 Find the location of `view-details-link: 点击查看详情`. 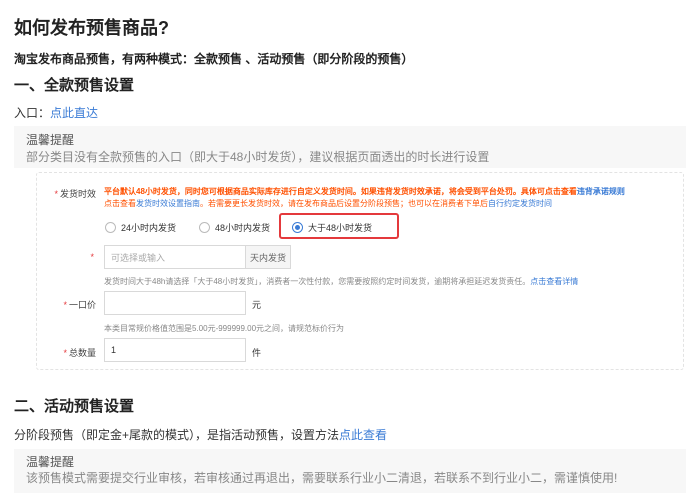

view-details-link: 点击查看详情 is located at coordinates (554, 281).